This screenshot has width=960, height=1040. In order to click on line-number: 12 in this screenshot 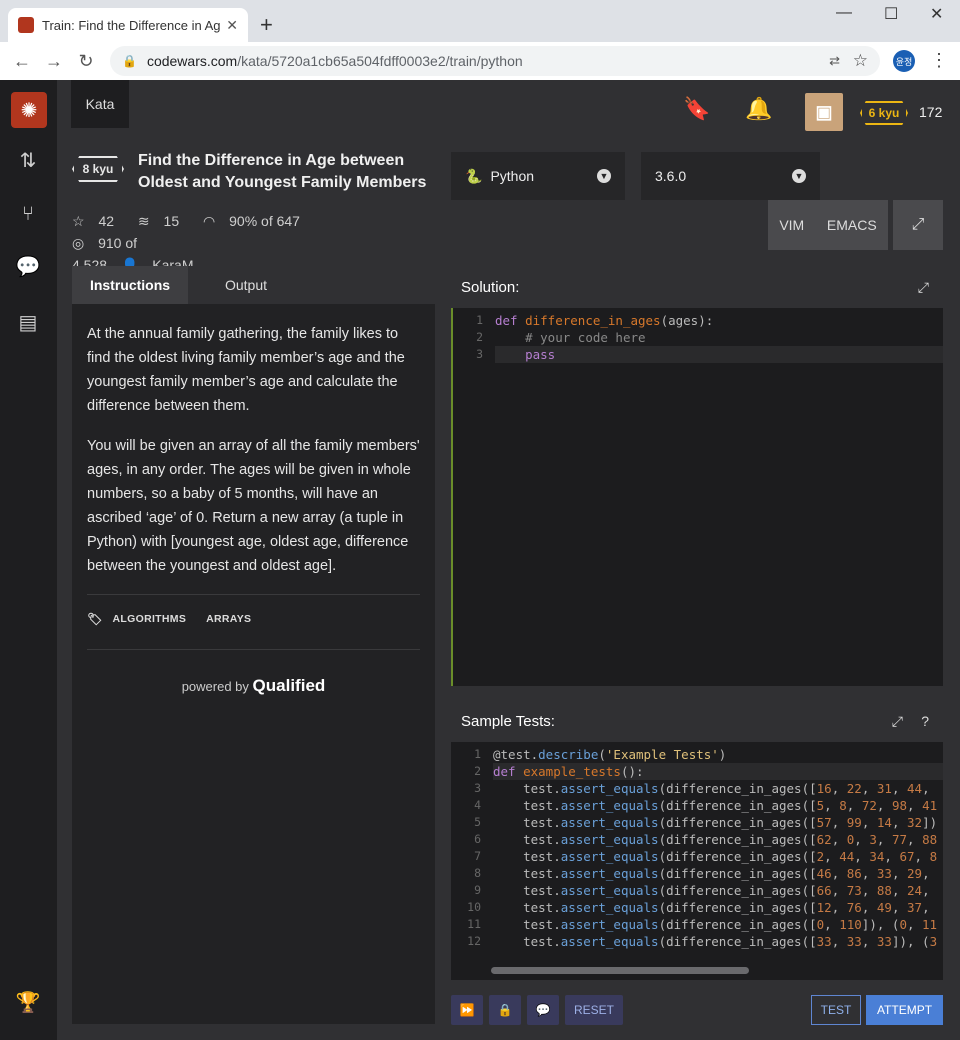, I will do `click(474, 941)`.